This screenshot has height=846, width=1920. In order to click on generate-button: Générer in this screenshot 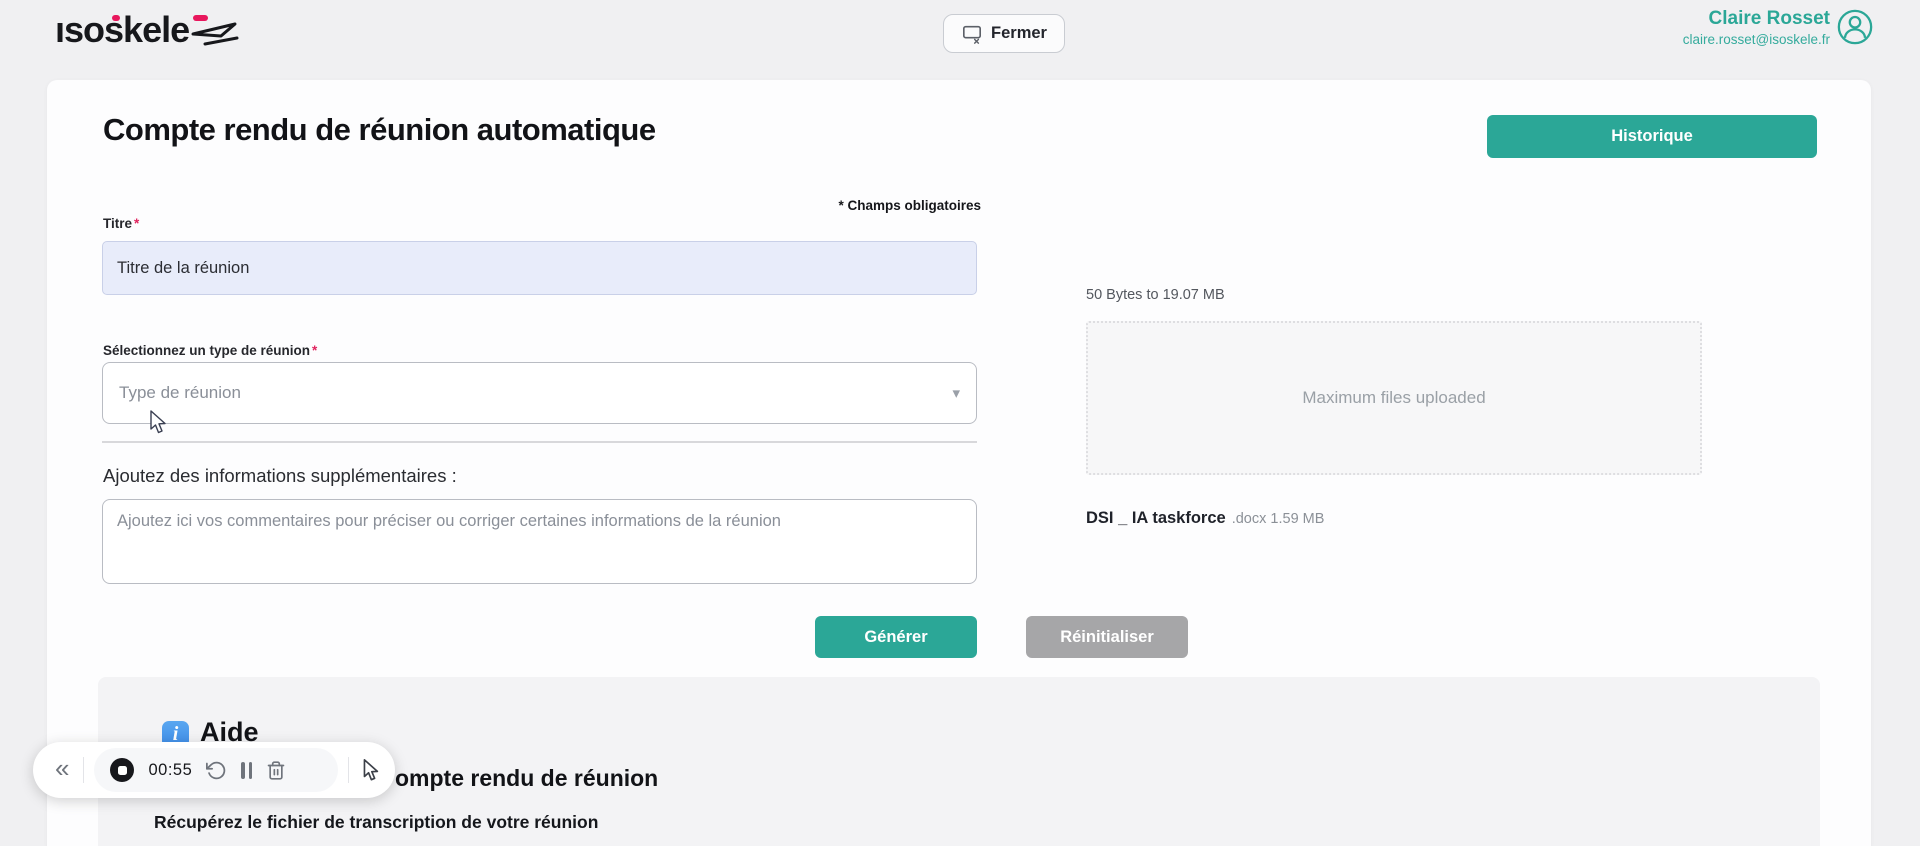, I will do `click(896, 637)`.